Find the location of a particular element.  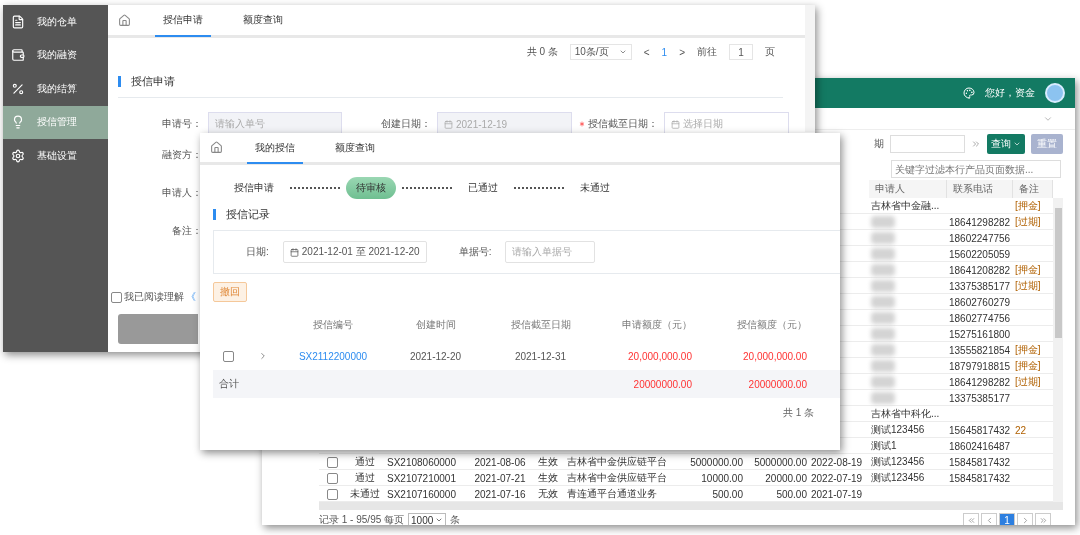

table-cell-text: 15845817432 is located at coordinates (980, 478).